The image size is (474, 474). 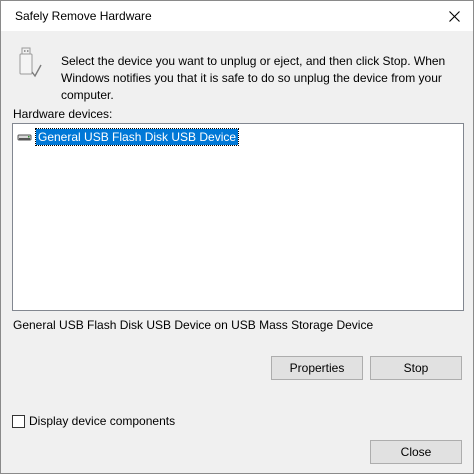 What do you see at coordinates (83, 16) in the screenshot?
I see `window-title: Safely Remove Hardware` at bounding box center [83, 16].